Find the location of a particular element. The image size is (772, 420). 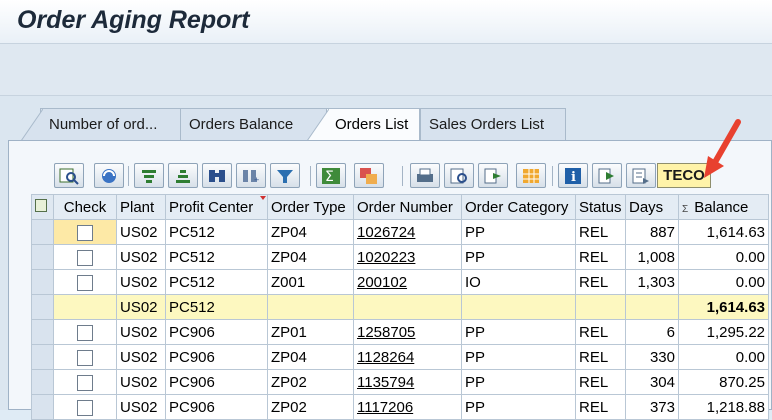

tab-orders-list: Orders List is located at coordinates (363, 124).